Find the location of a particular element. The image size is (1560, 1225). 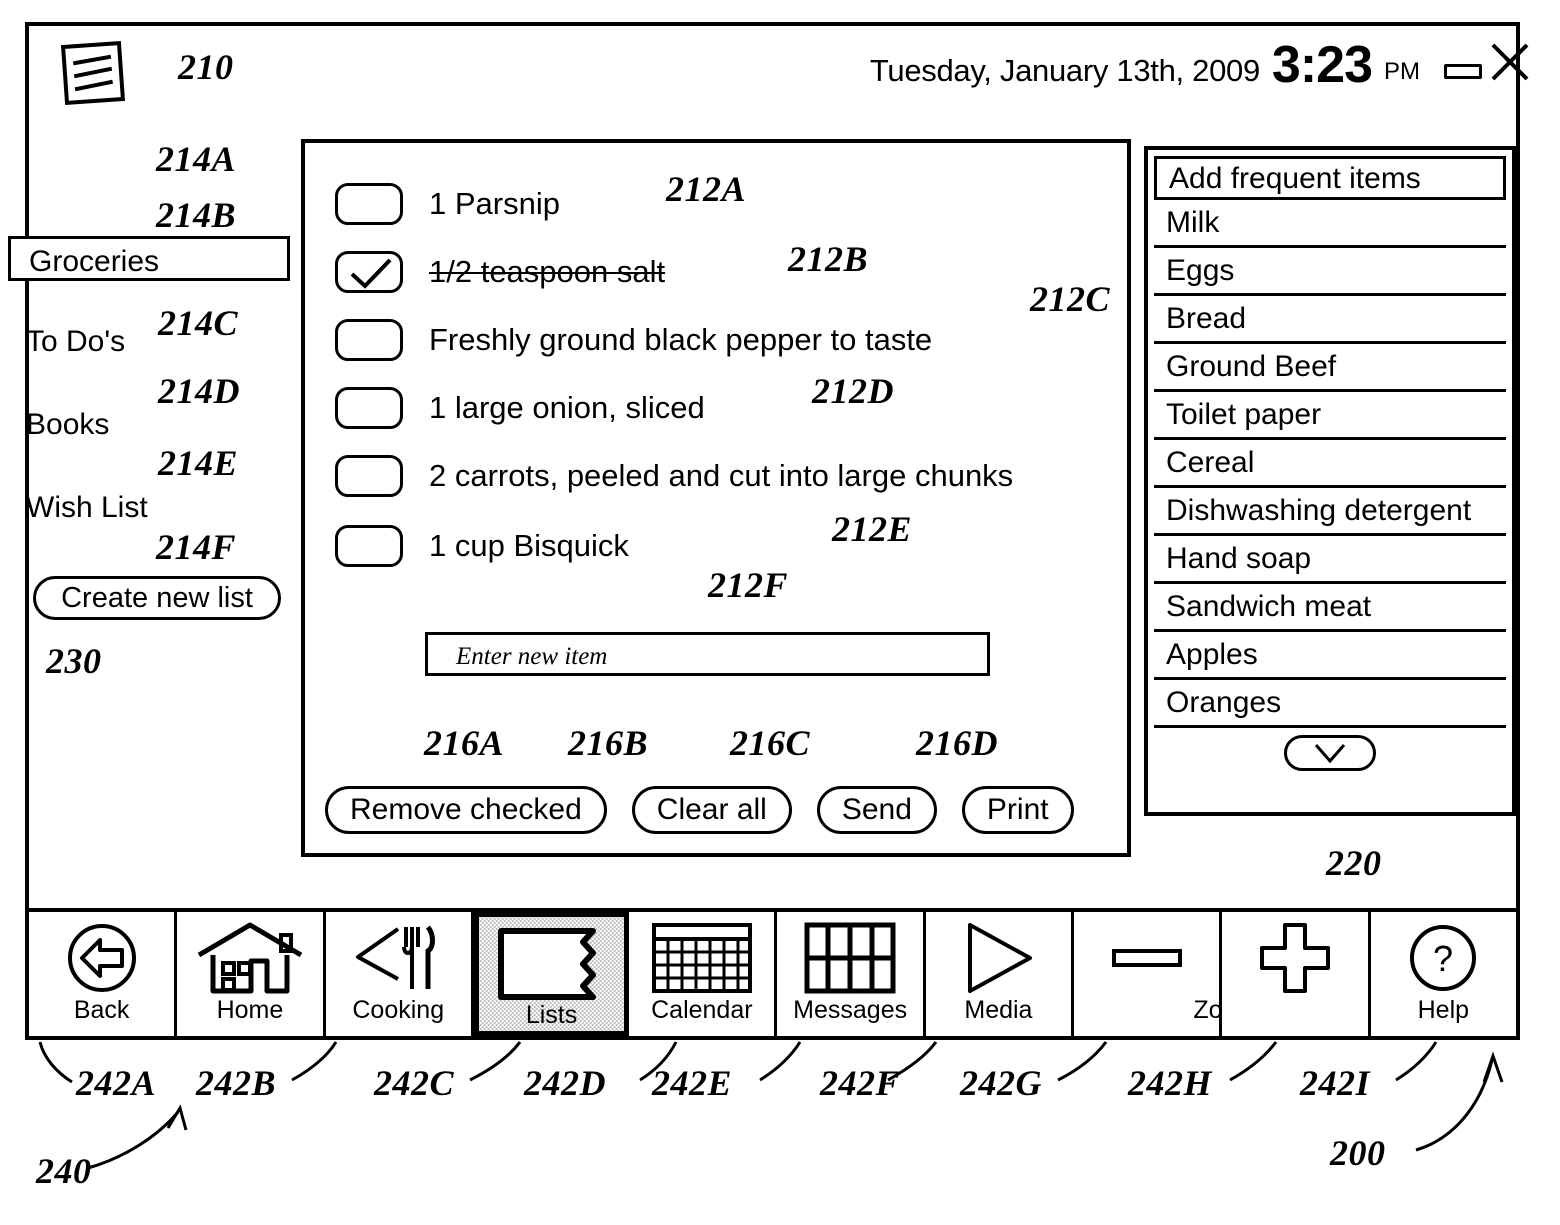

create-new-list-button: Create new list is located at coordinates (157, 598).